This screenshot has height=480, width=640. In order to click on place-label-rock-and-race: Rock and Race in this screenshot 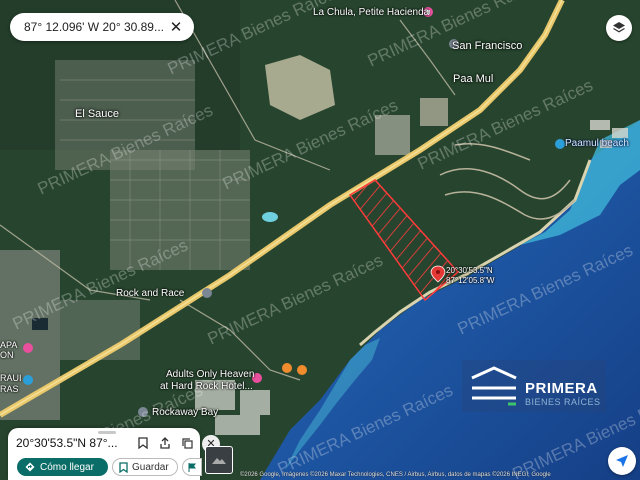, I will do `click(150, 293)`.